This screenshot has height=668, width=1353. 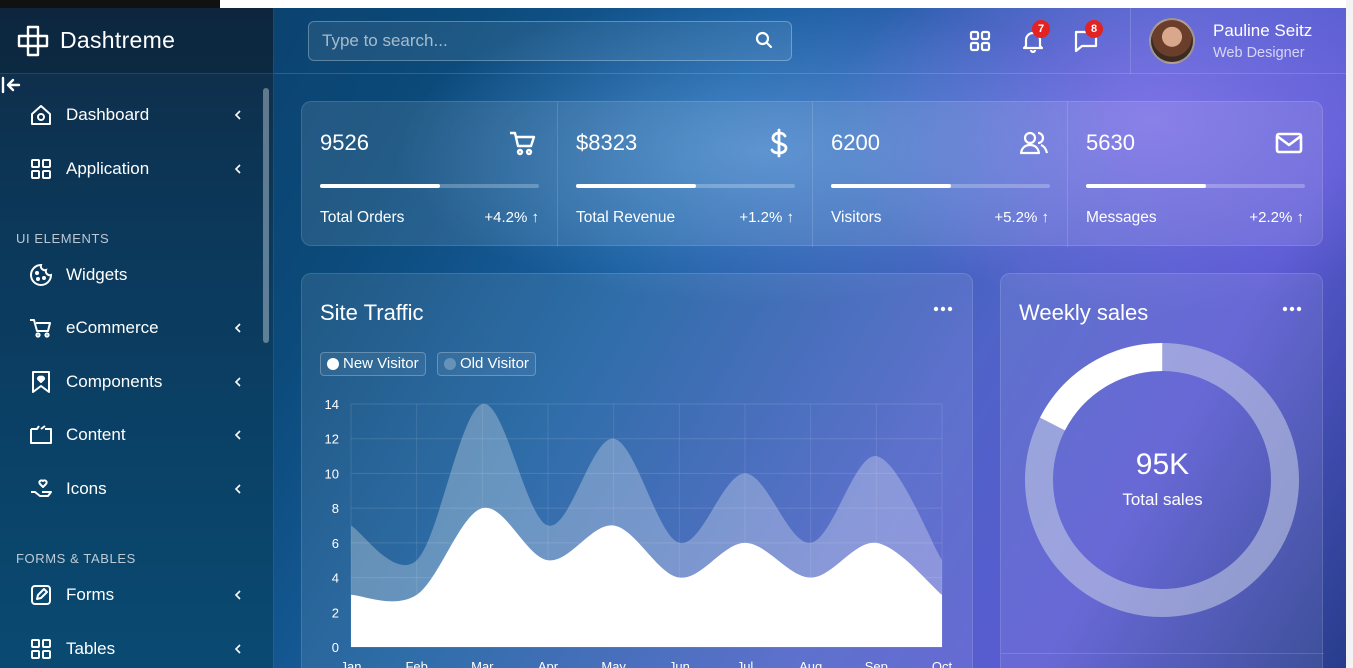 I want to click on stat-value: 9526, so click(x=344, y=142).